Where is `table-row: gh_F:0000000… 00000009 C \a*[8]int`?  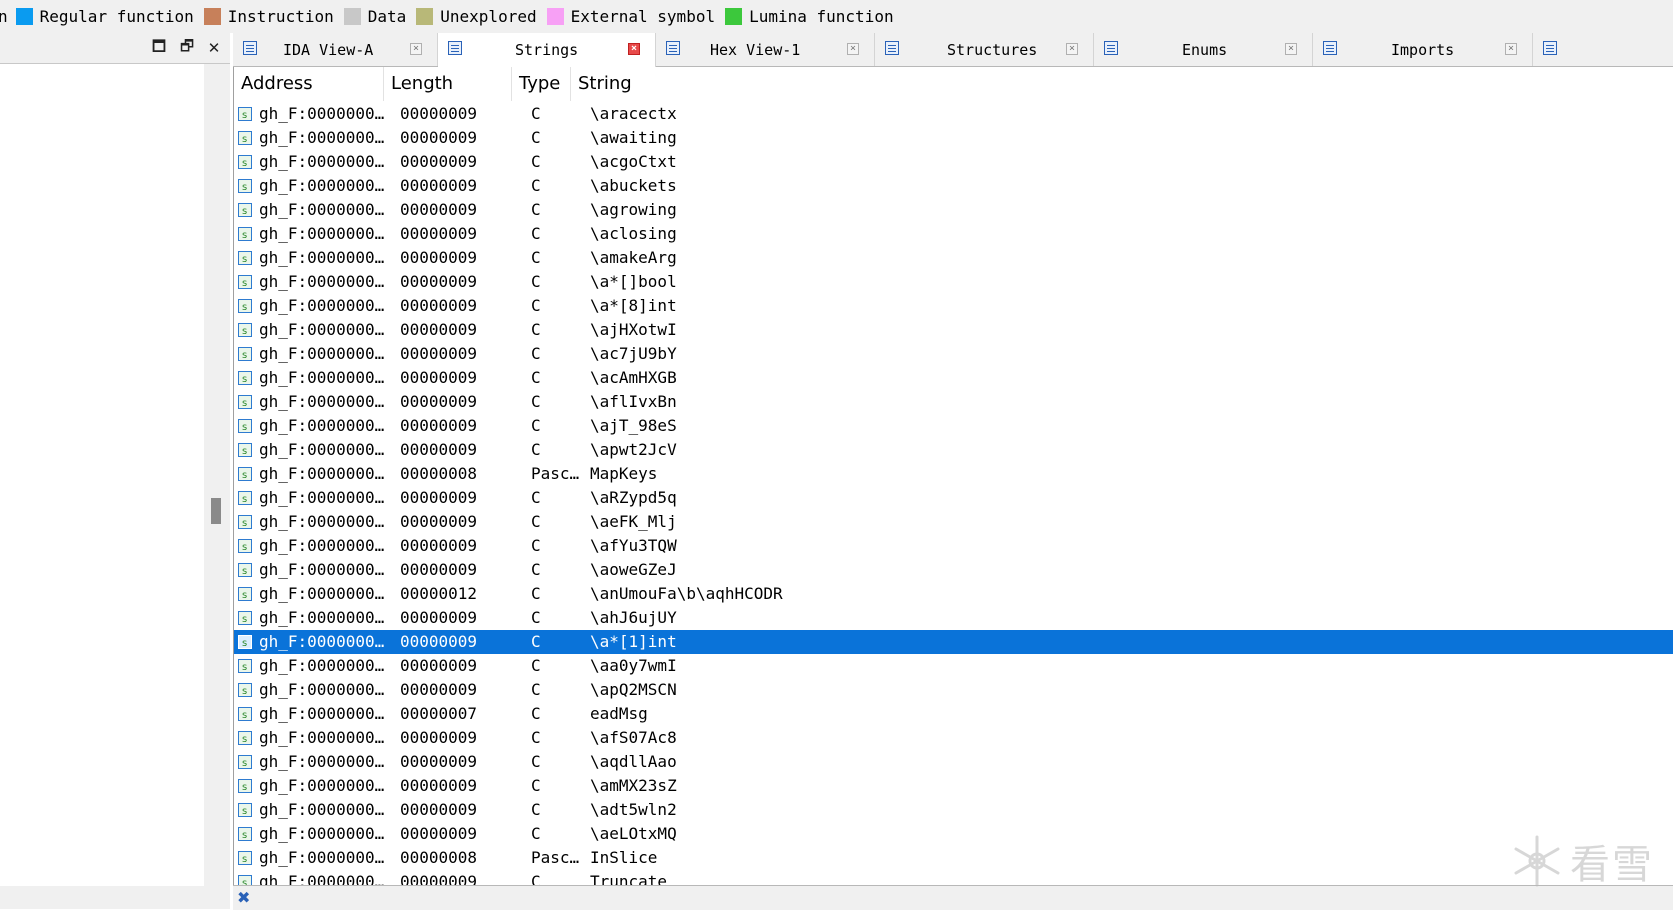
table-row: gh_F:0000000… 00000009 C \a*[8]int is located at coordinates (953, 307).